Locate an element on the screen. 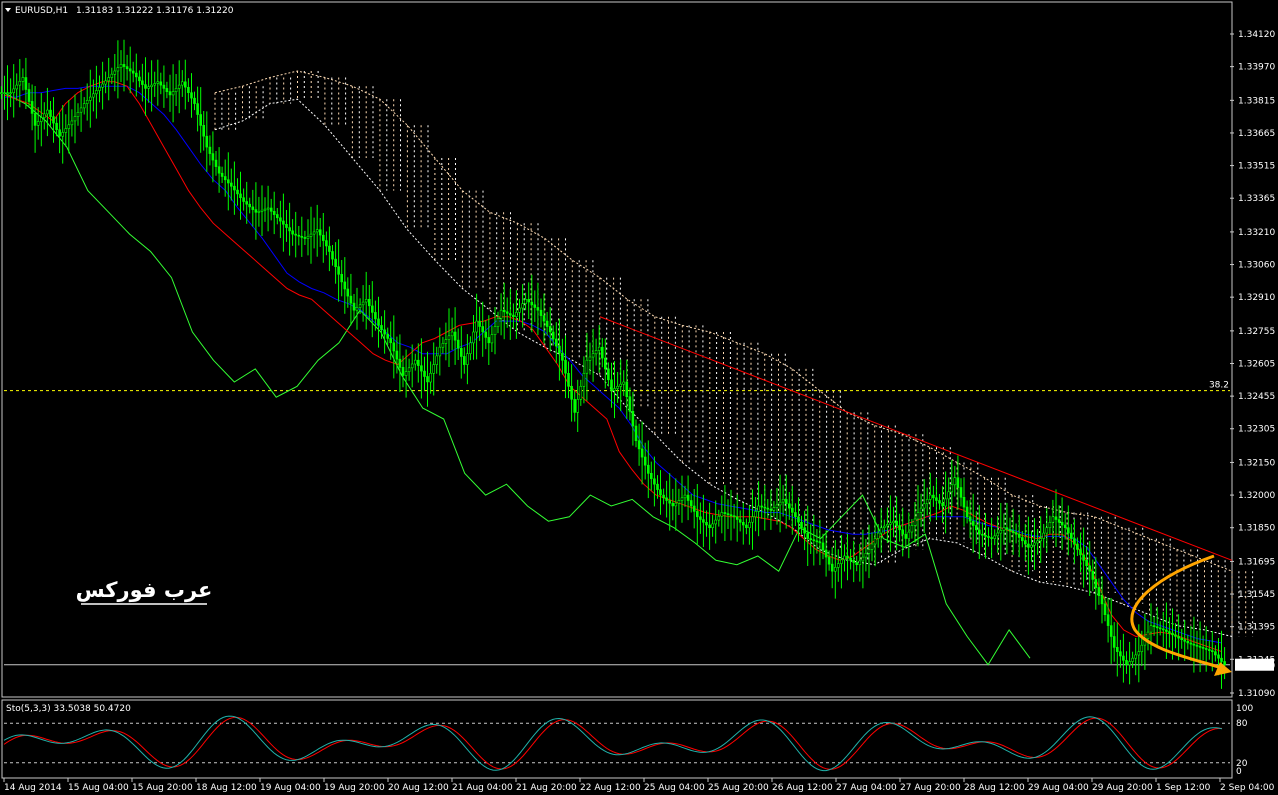 Image resolution: width=1278 pixels, height=795 pixels. time-tick-label: 14 Aug 2014 is located at coordinates (33, 788).